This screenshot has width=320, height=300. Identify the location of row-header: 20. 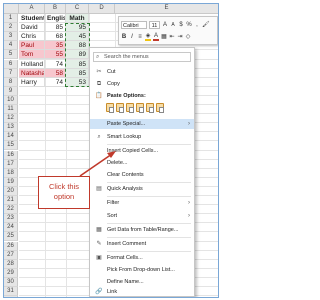
(11, 191).